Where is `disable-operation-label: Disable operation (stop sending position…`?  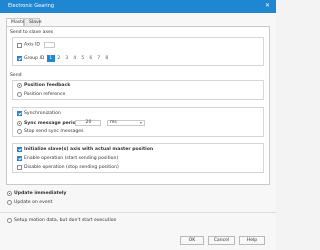
disable-operation-label: Disable operation (stop sending position… is located at coordinates (71, 167).